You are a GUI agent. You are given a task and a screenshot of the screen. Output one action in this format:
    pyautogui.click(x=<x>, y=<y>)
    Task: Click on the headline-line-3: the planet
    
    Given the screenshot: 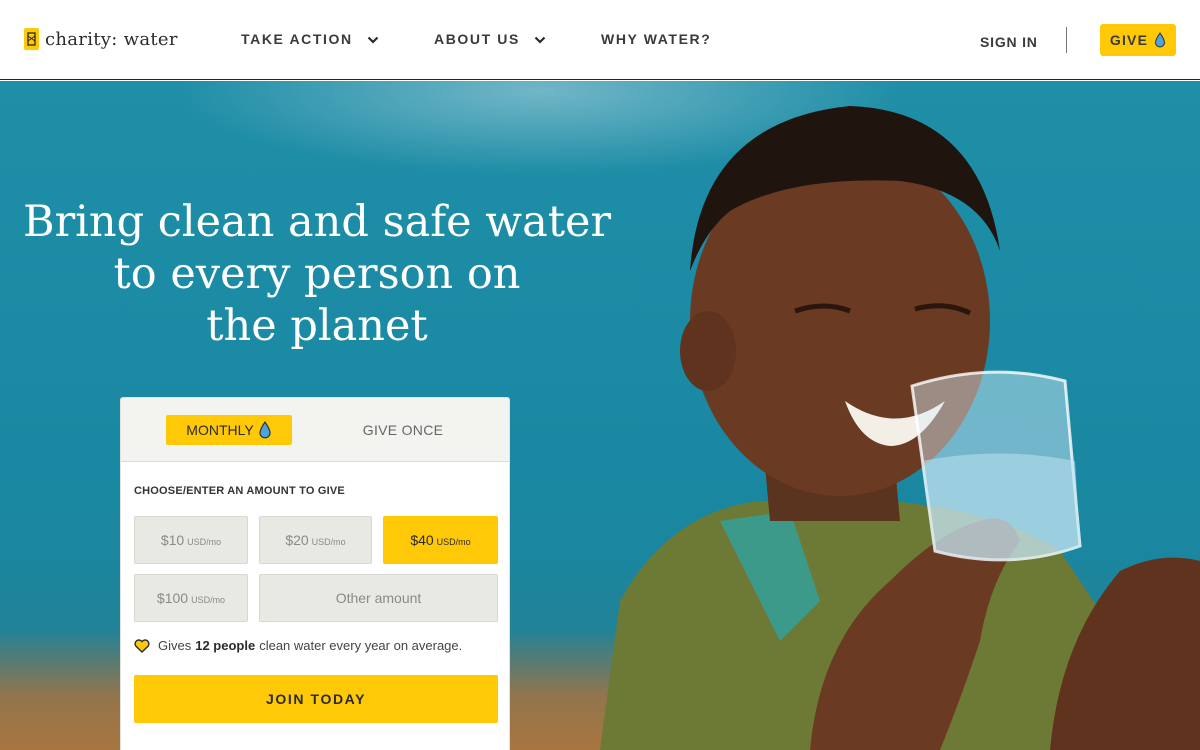 What is the action you would take?
    pyautogui.click(x=317, y=326)
    